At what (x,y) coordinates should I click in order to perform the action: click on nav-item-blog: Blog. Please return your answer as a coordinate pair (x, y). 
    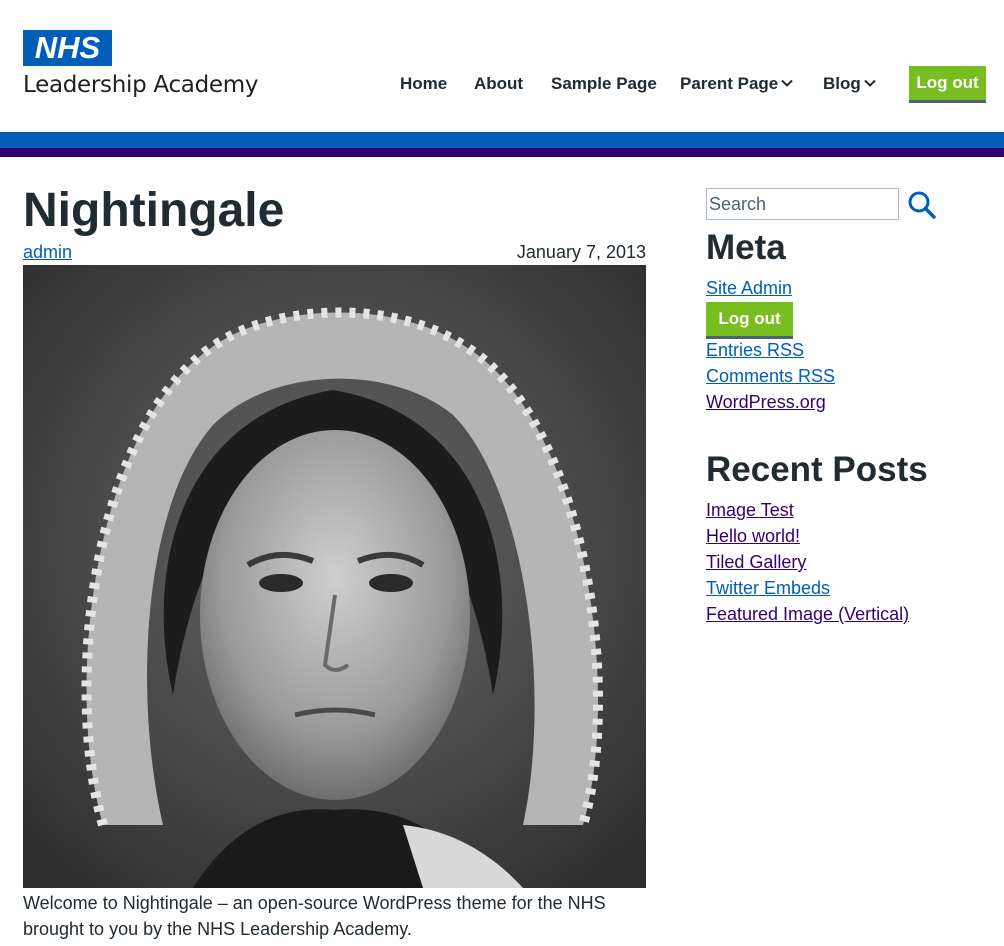
    Looking at the image, I should click on (850, 84).